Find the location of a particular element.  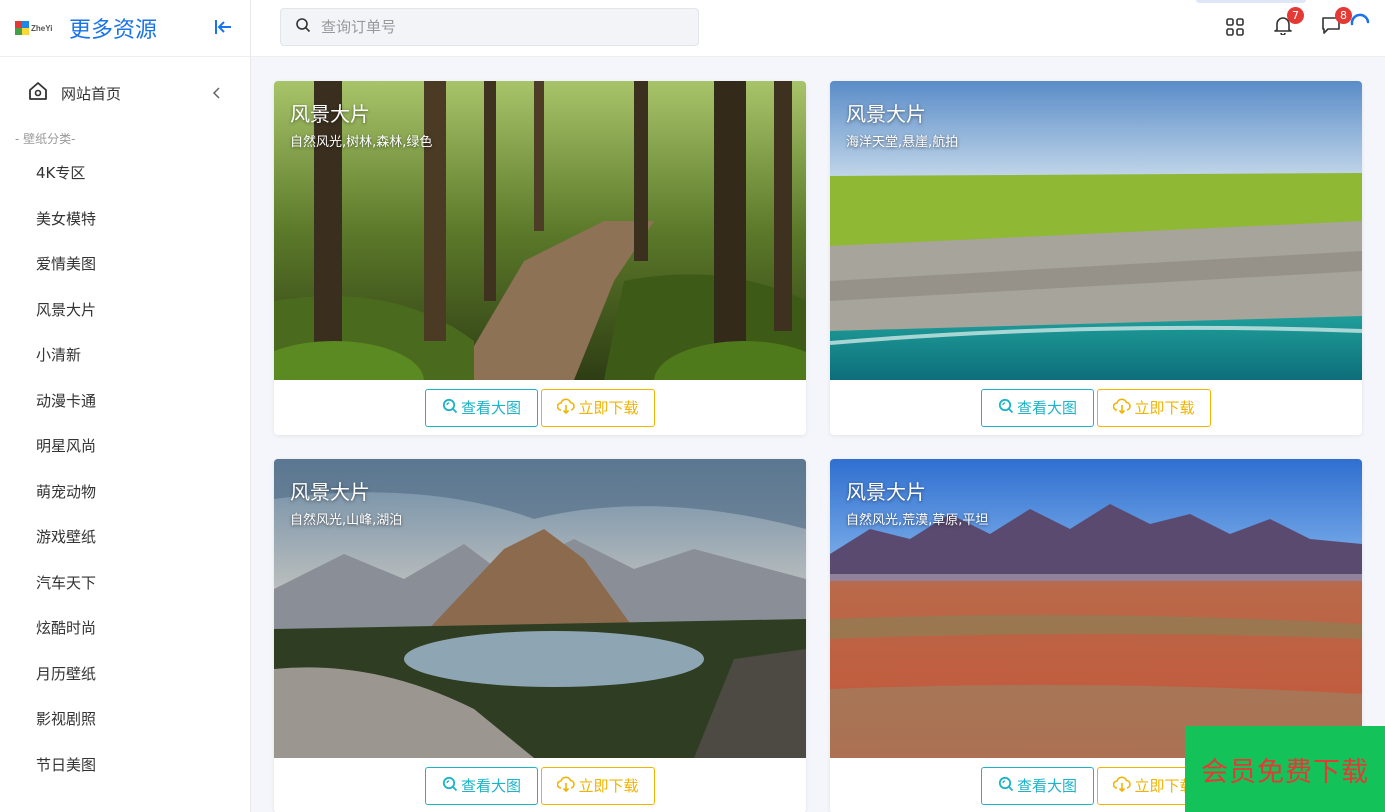

collapse-sidebar-icon is located at coordinates (223, 27).